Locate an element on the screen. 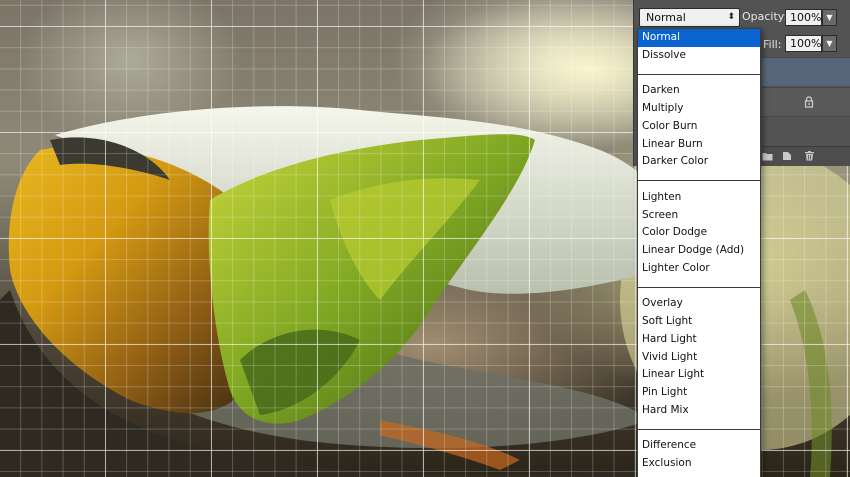  blend-mode-option: Lighter Color is located at coordinates (699, 269).